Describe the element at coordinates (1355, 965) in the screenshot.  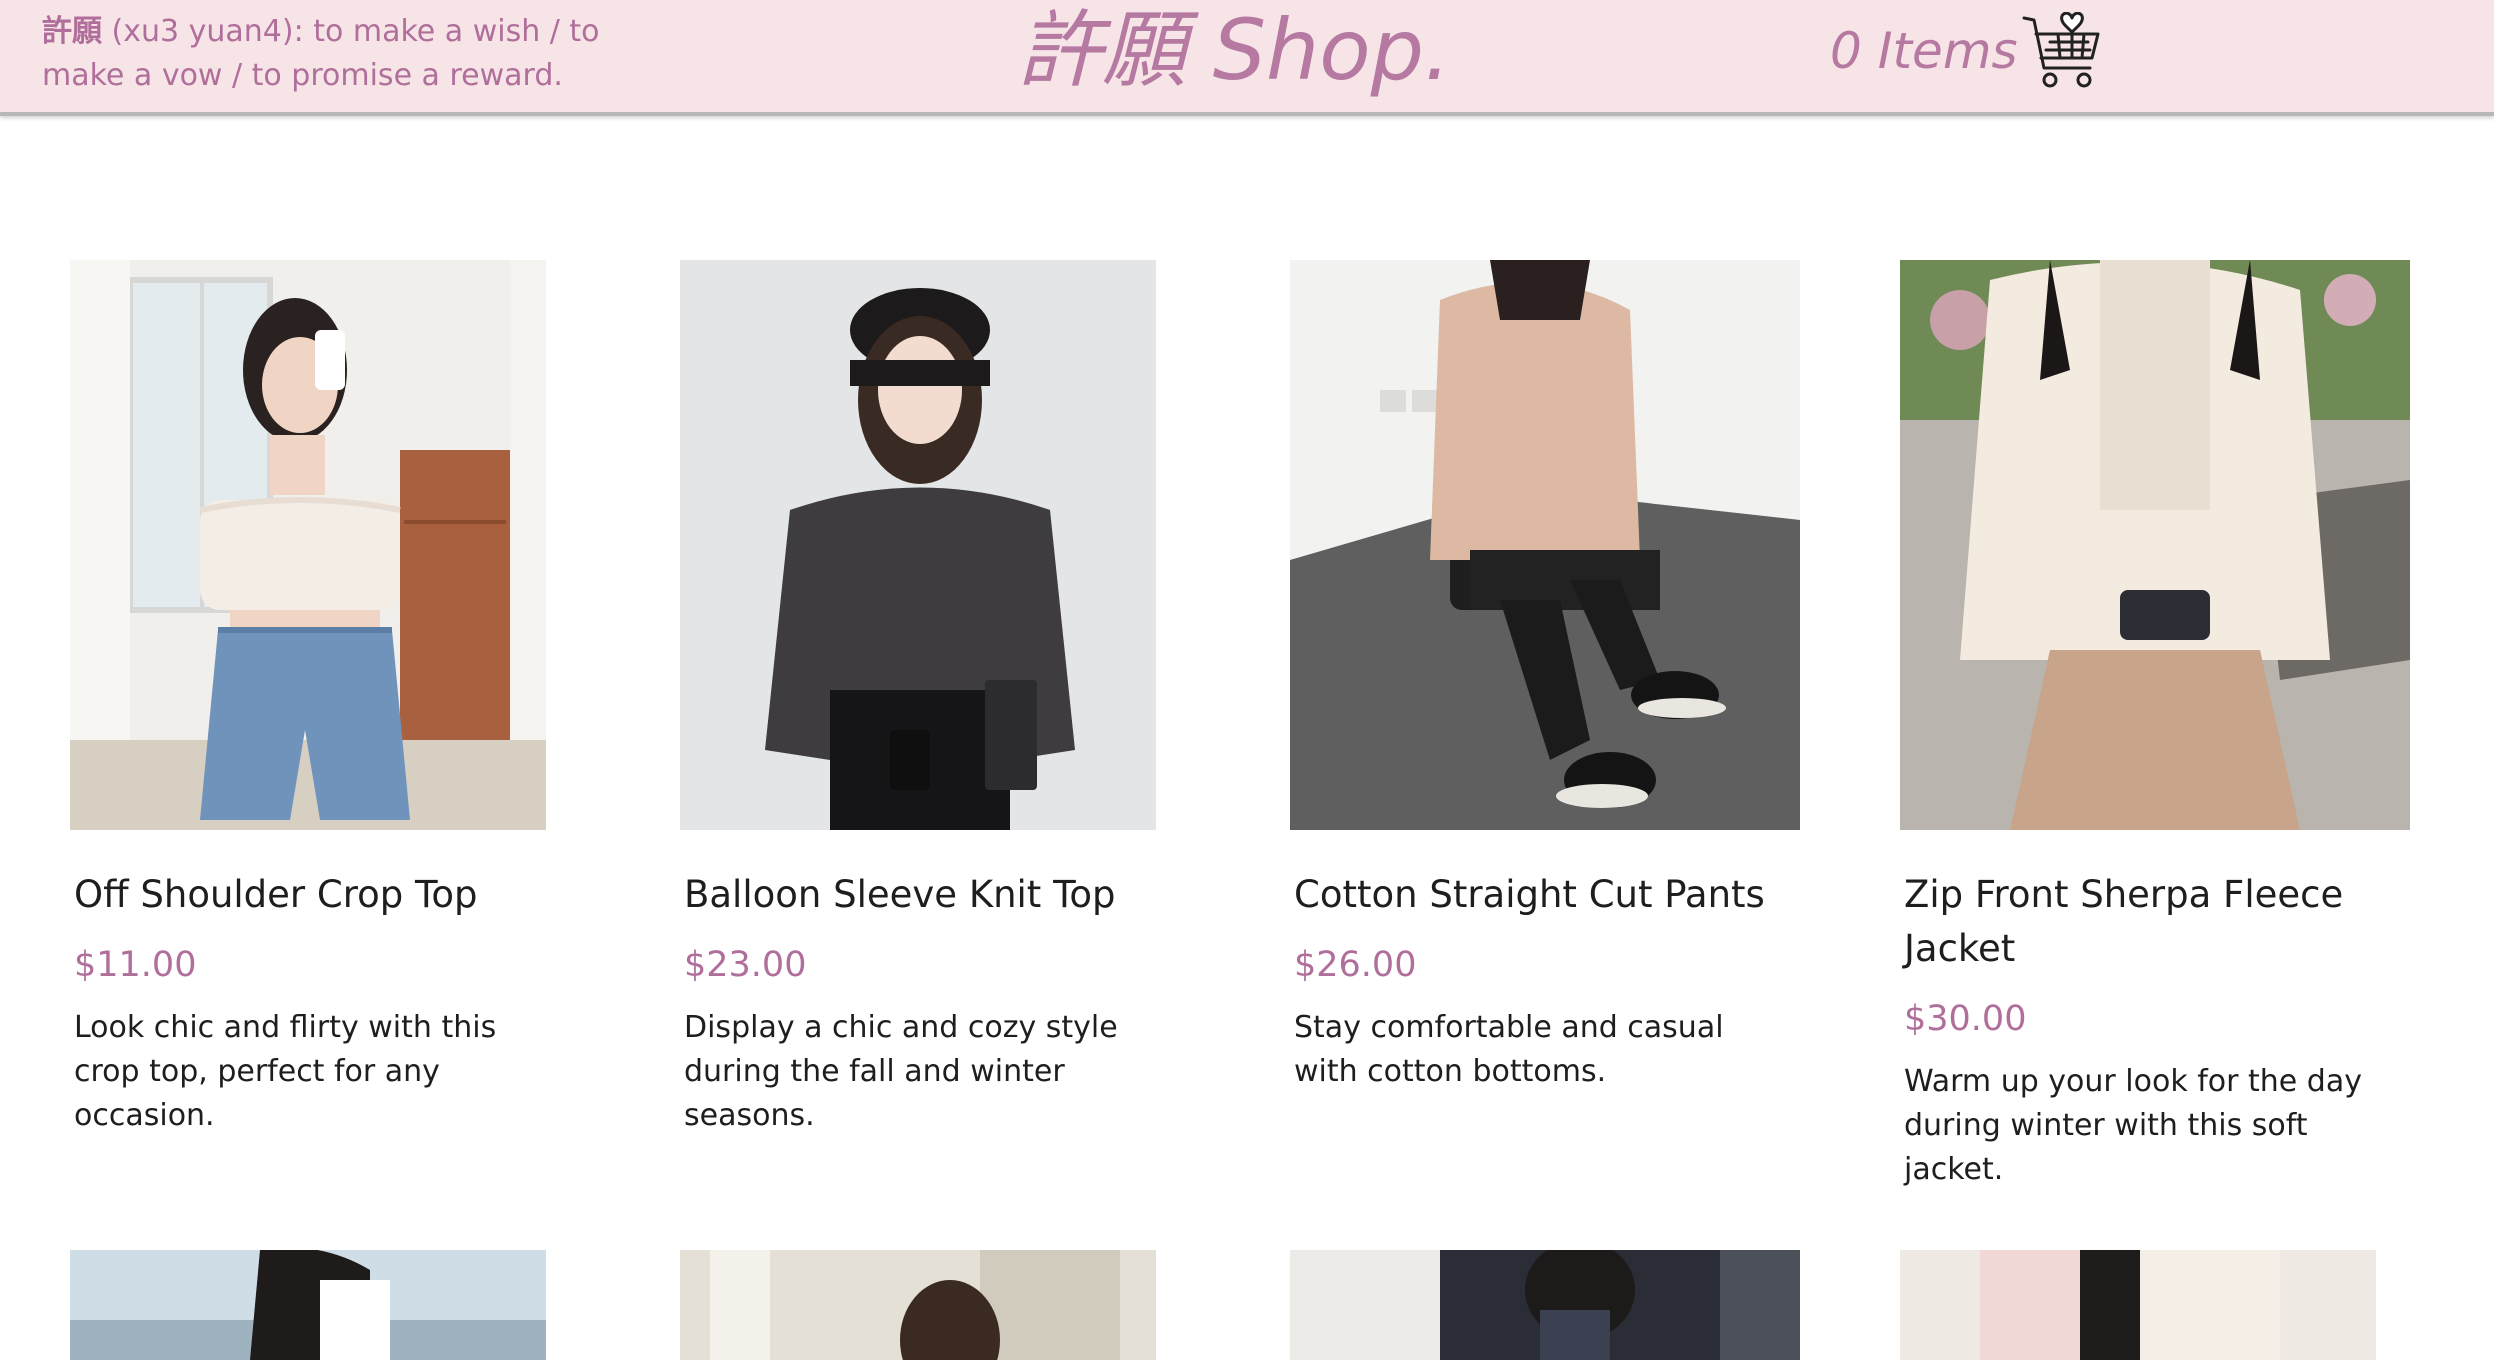
I see `product-price: $26.00` at that location.